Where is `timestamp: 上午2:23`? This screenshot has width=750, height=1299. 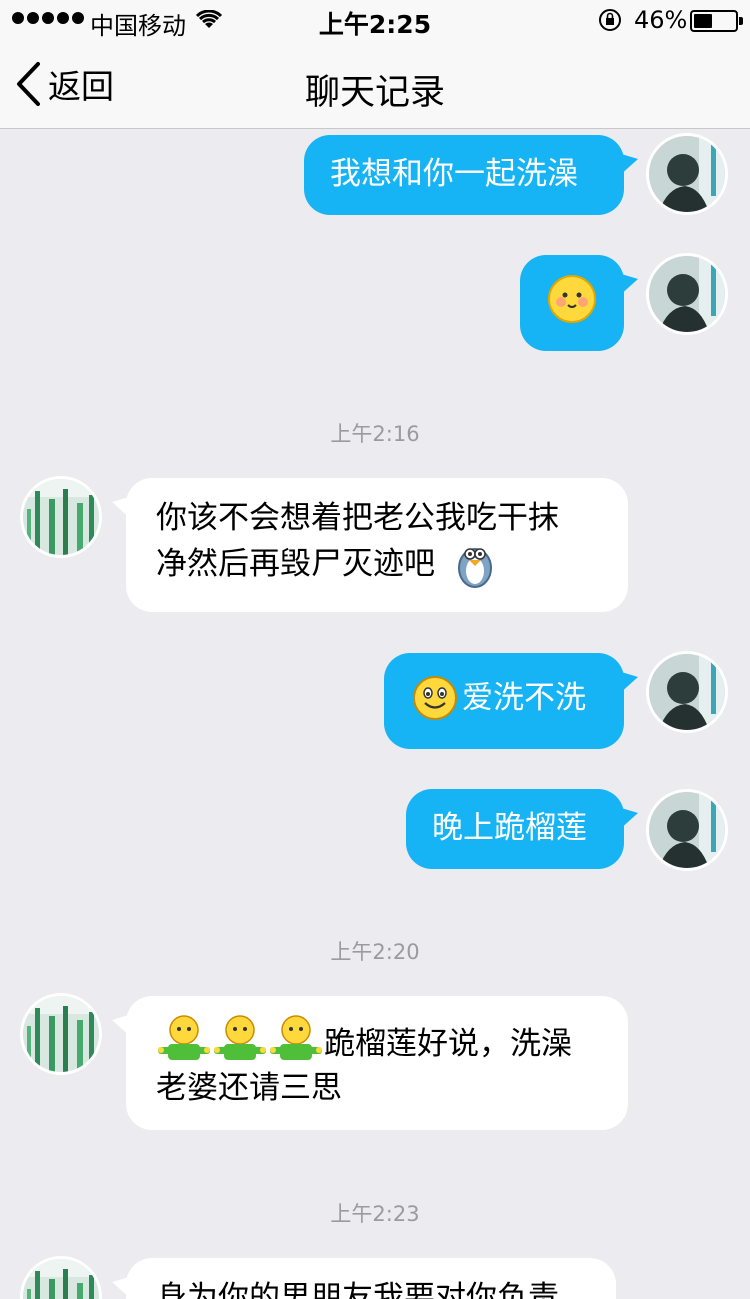 timestamp: 上午2:23 is located at coordinates (375, 1214).